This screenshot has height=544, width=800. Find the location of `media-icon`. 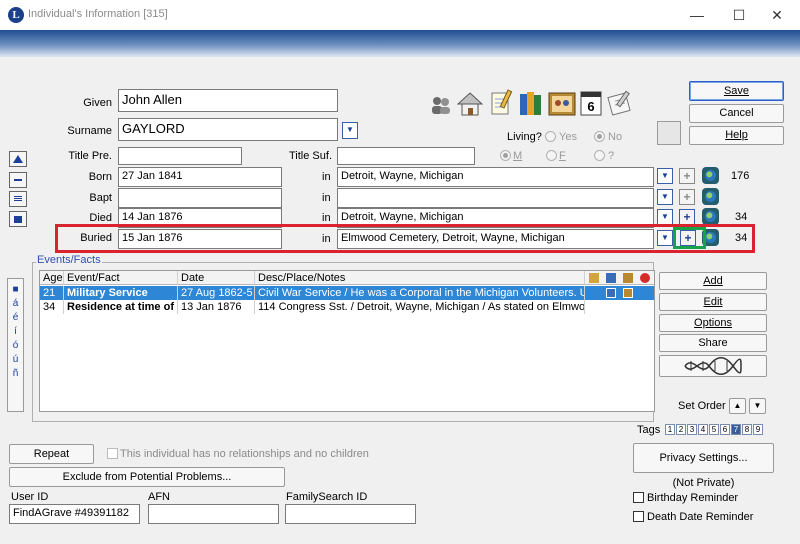

media-icon is located at coordinates (562, 104).